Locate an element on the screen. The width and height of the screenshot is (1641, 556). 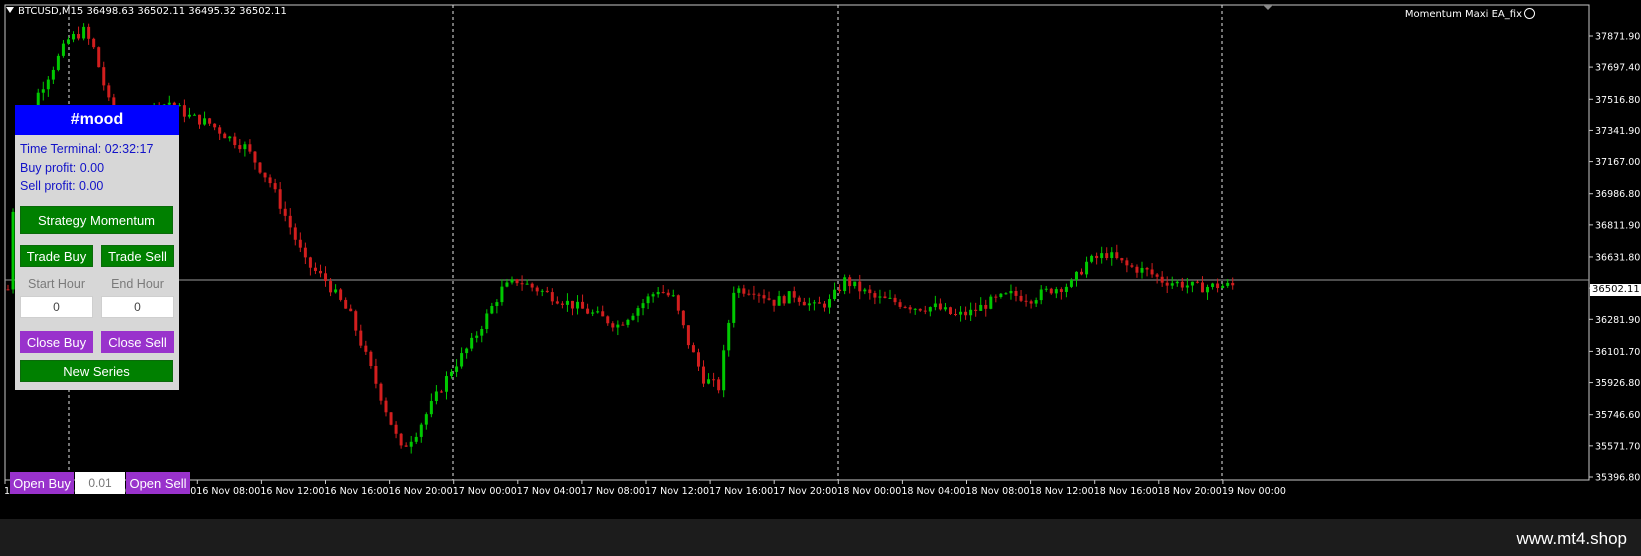
start-hour-input is located at coordinates (56, 307).